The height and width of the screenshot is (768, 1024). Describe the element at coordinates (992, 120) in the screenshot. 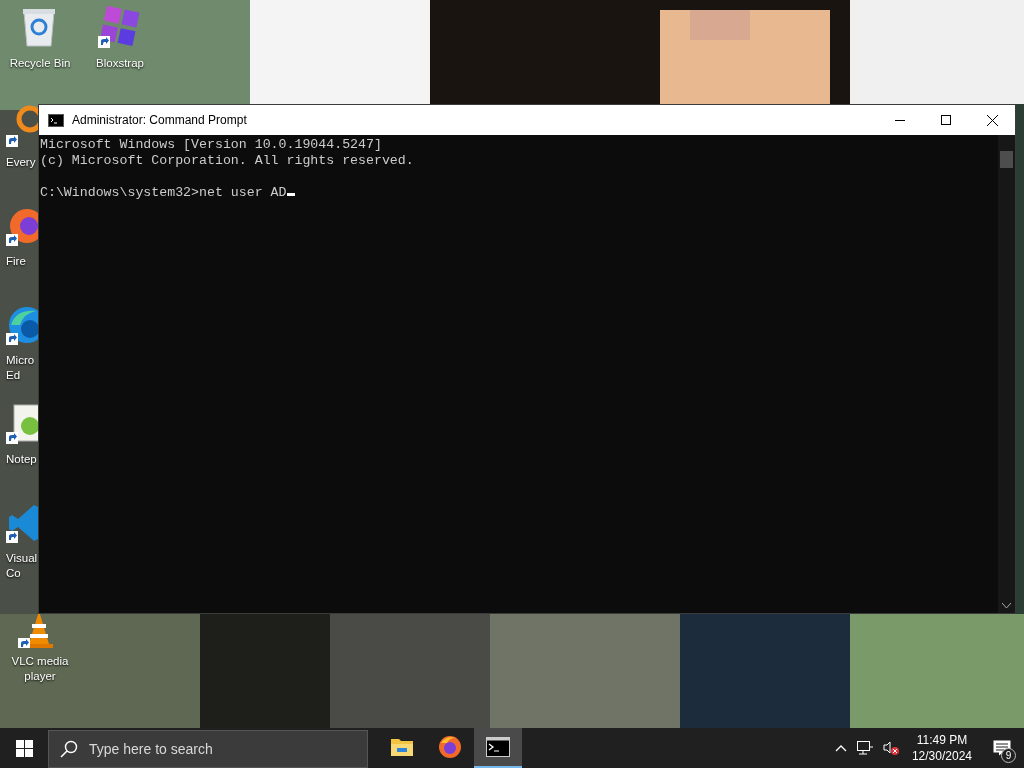

I see `close-icon` at that location.